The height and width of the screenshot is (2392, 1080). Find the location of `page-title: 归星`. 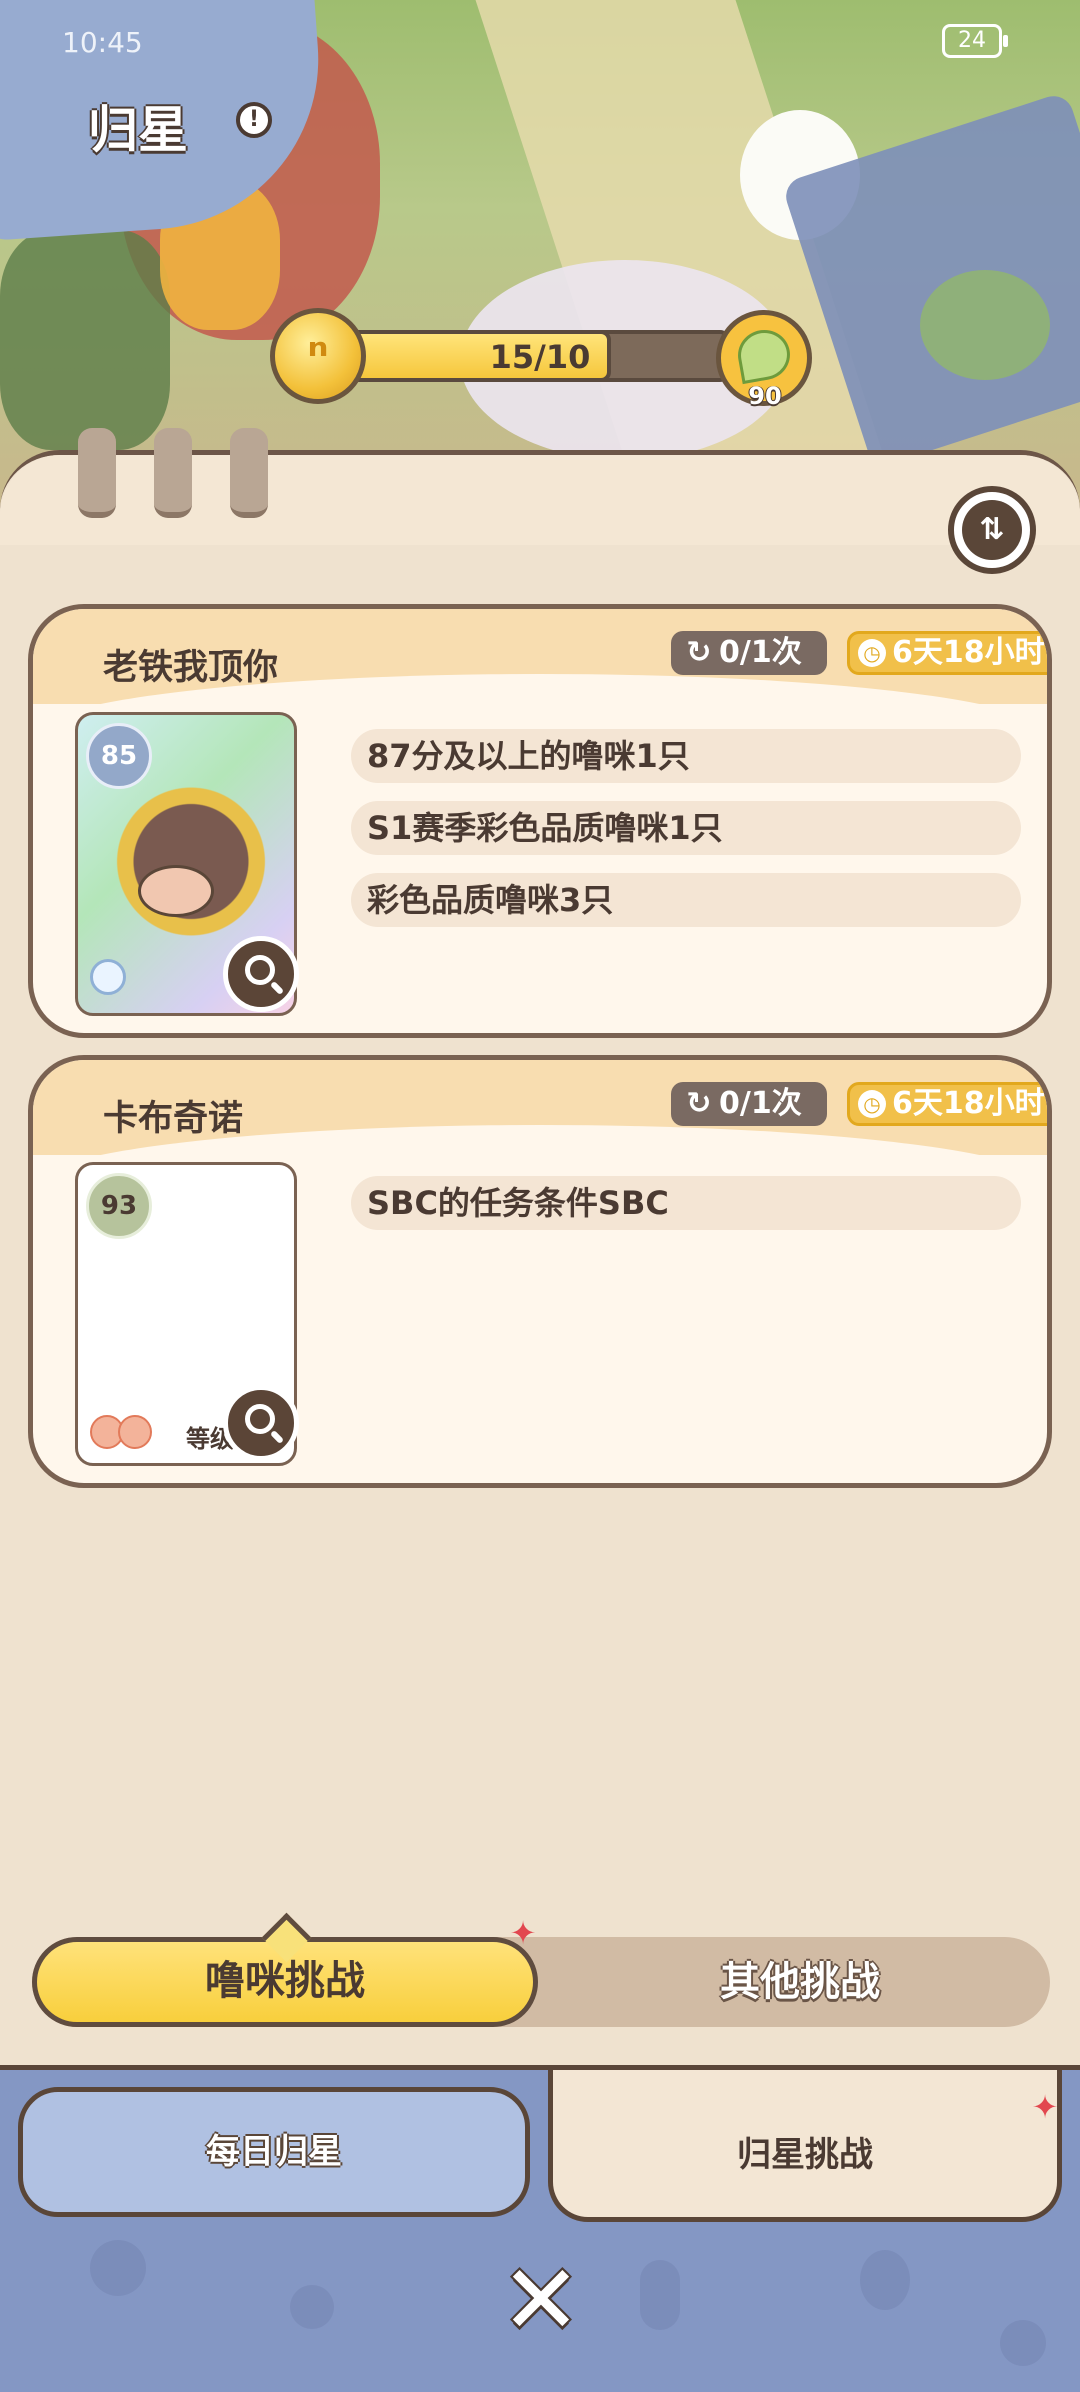

page-title: 归星 is located at coordinates (138, 130).